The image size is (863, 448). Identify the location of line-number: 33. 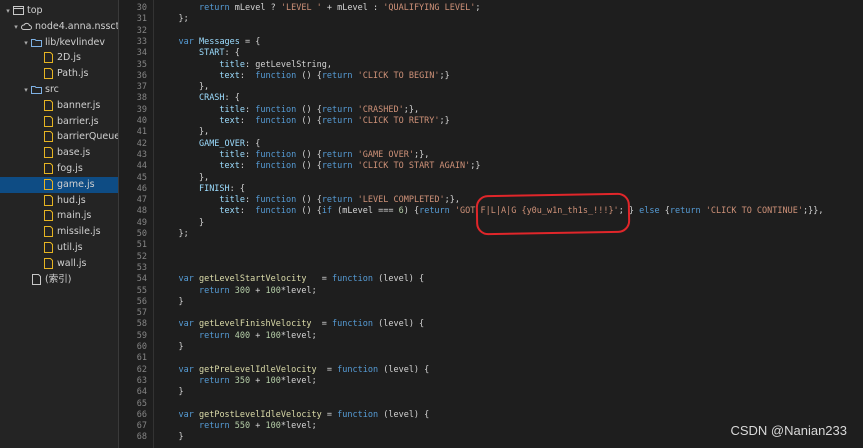
(141, 41).